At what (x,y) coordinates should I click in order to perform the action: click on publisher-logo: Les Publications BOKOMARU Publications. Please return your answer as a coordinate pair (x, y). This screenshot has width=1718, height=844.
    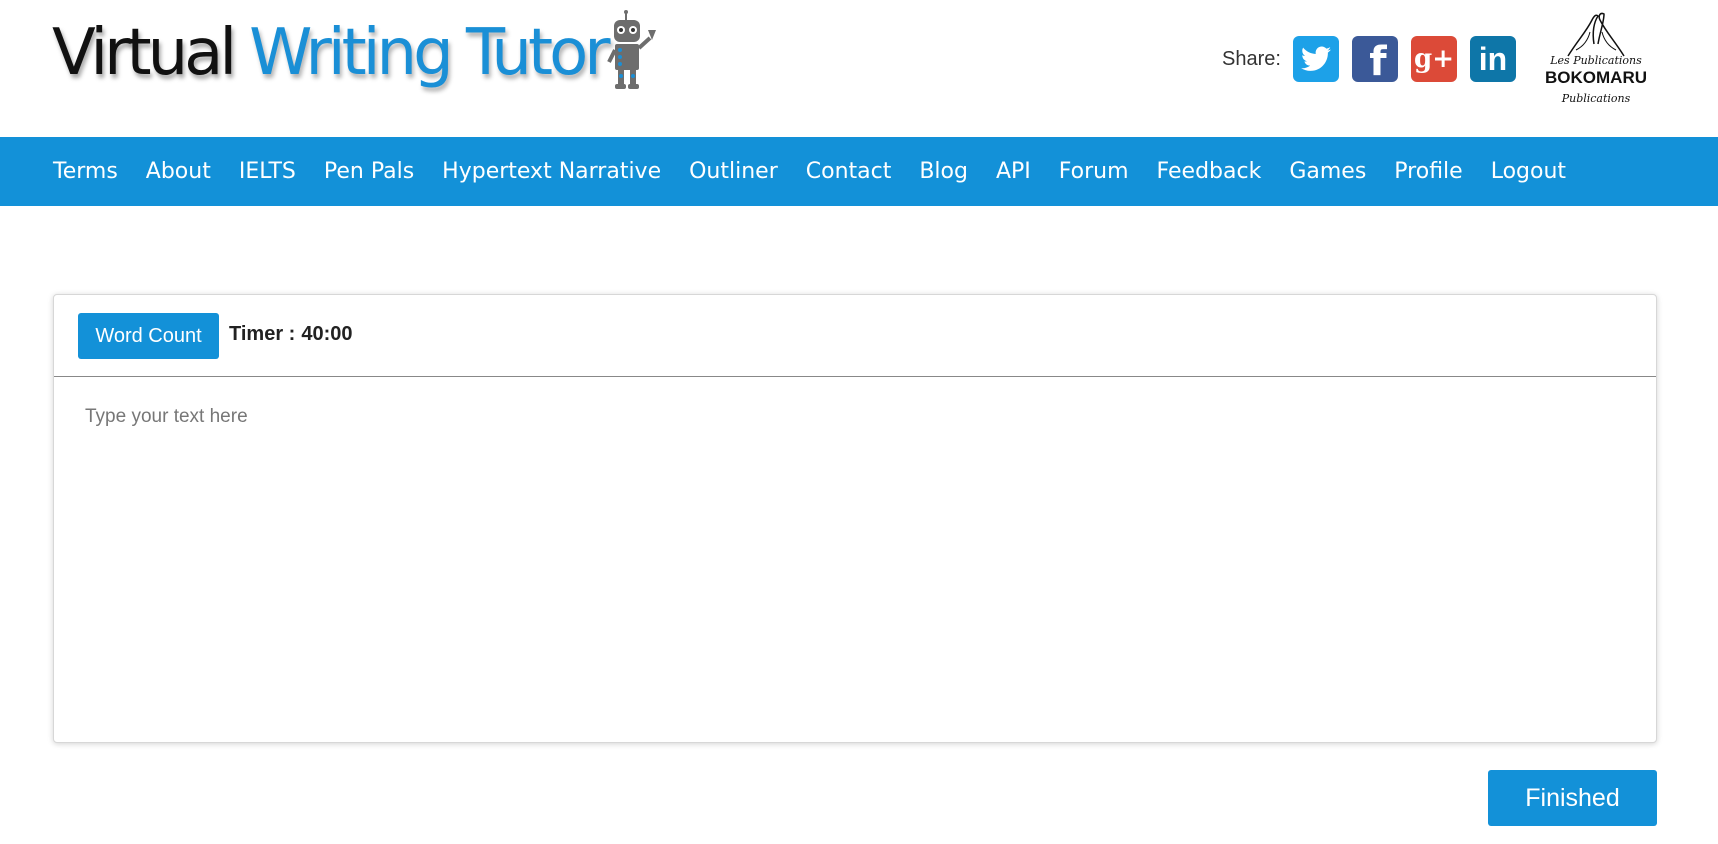
    Looking at the image, I should click on (1596, 59).